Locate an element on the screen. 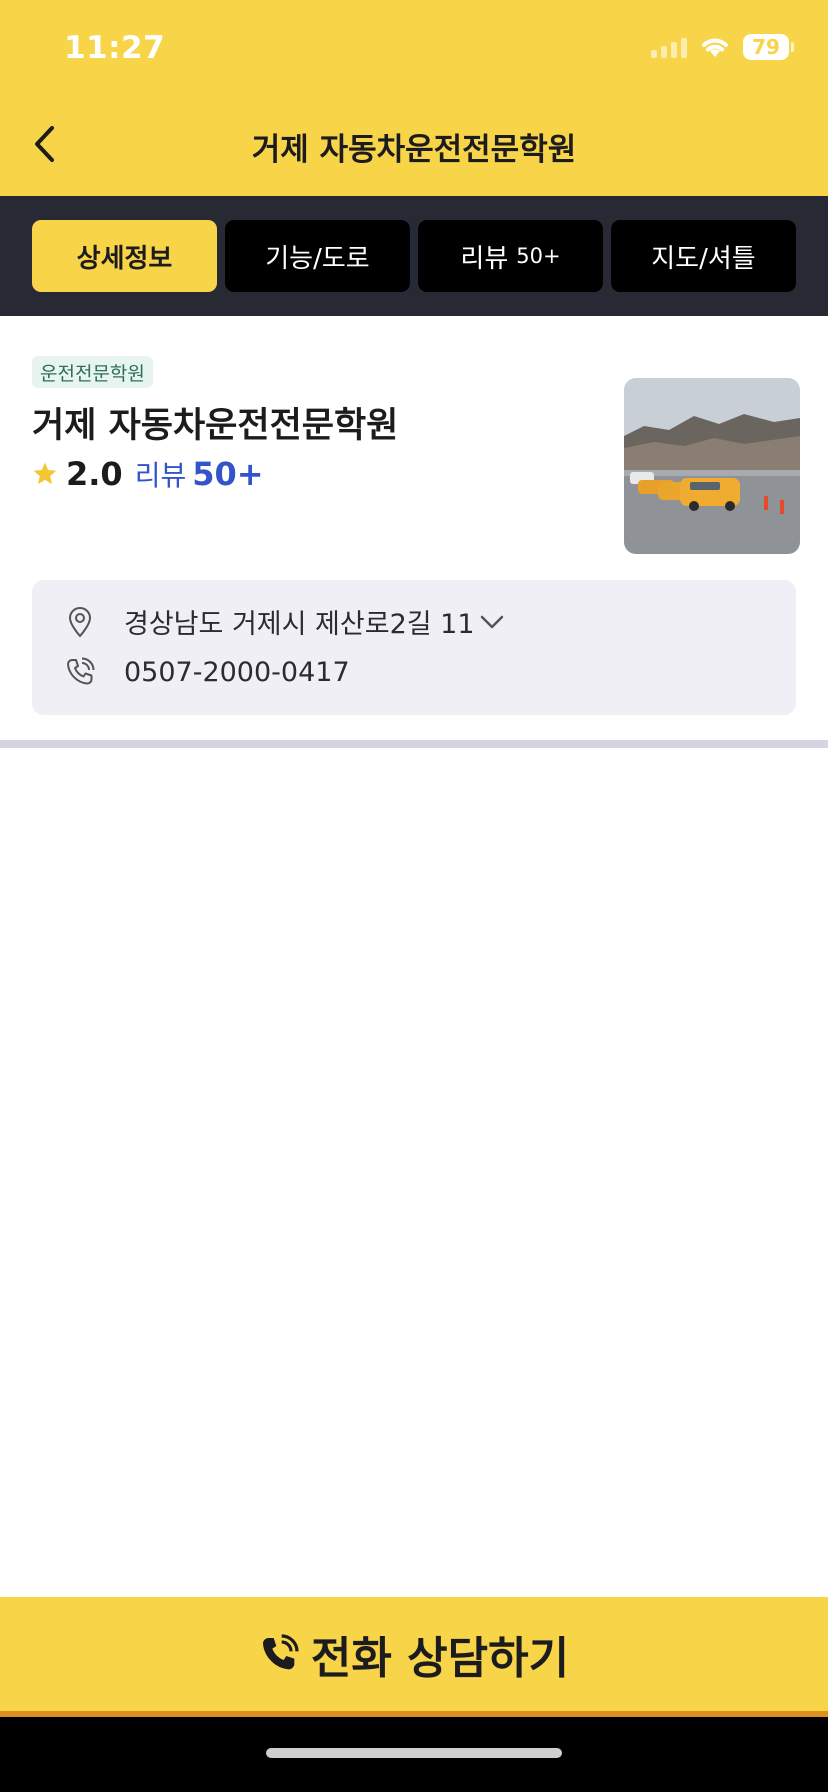  tab-label: 지도/셔틀 is located at coordinates (703, 258).